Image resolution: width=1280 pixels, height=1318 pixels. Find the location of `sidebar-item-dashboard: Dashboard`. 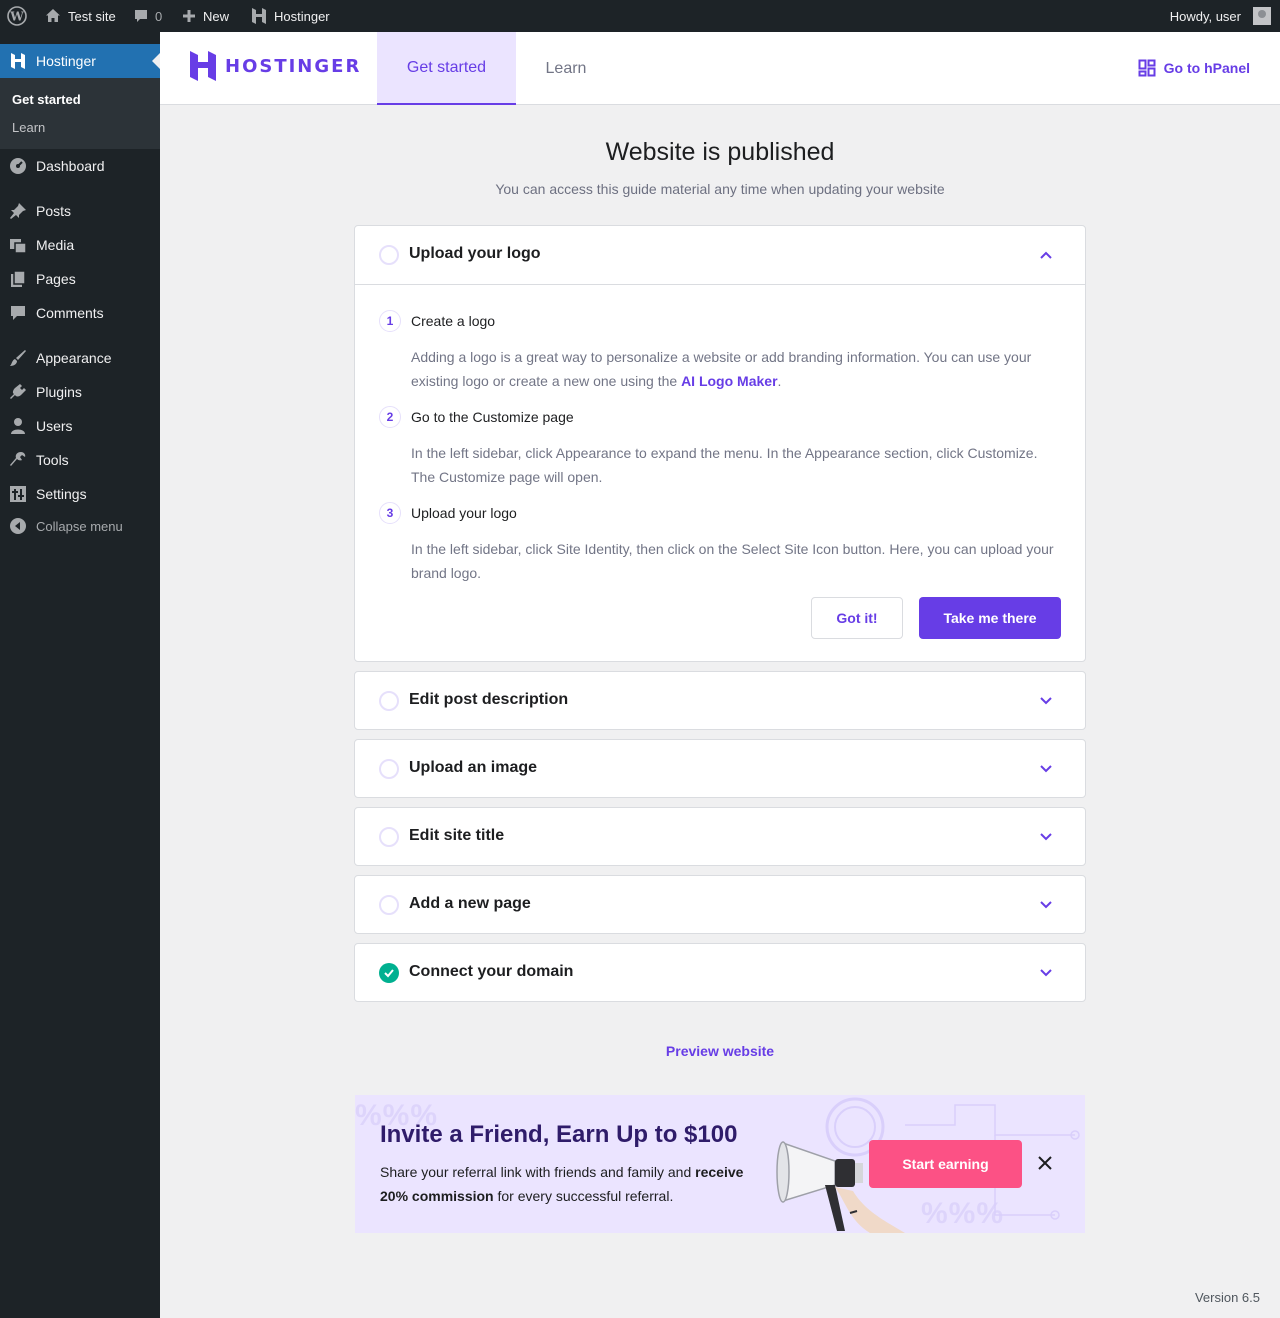

sidebar-item-dashboard: Dashboard is located at coordinates (80, 166).